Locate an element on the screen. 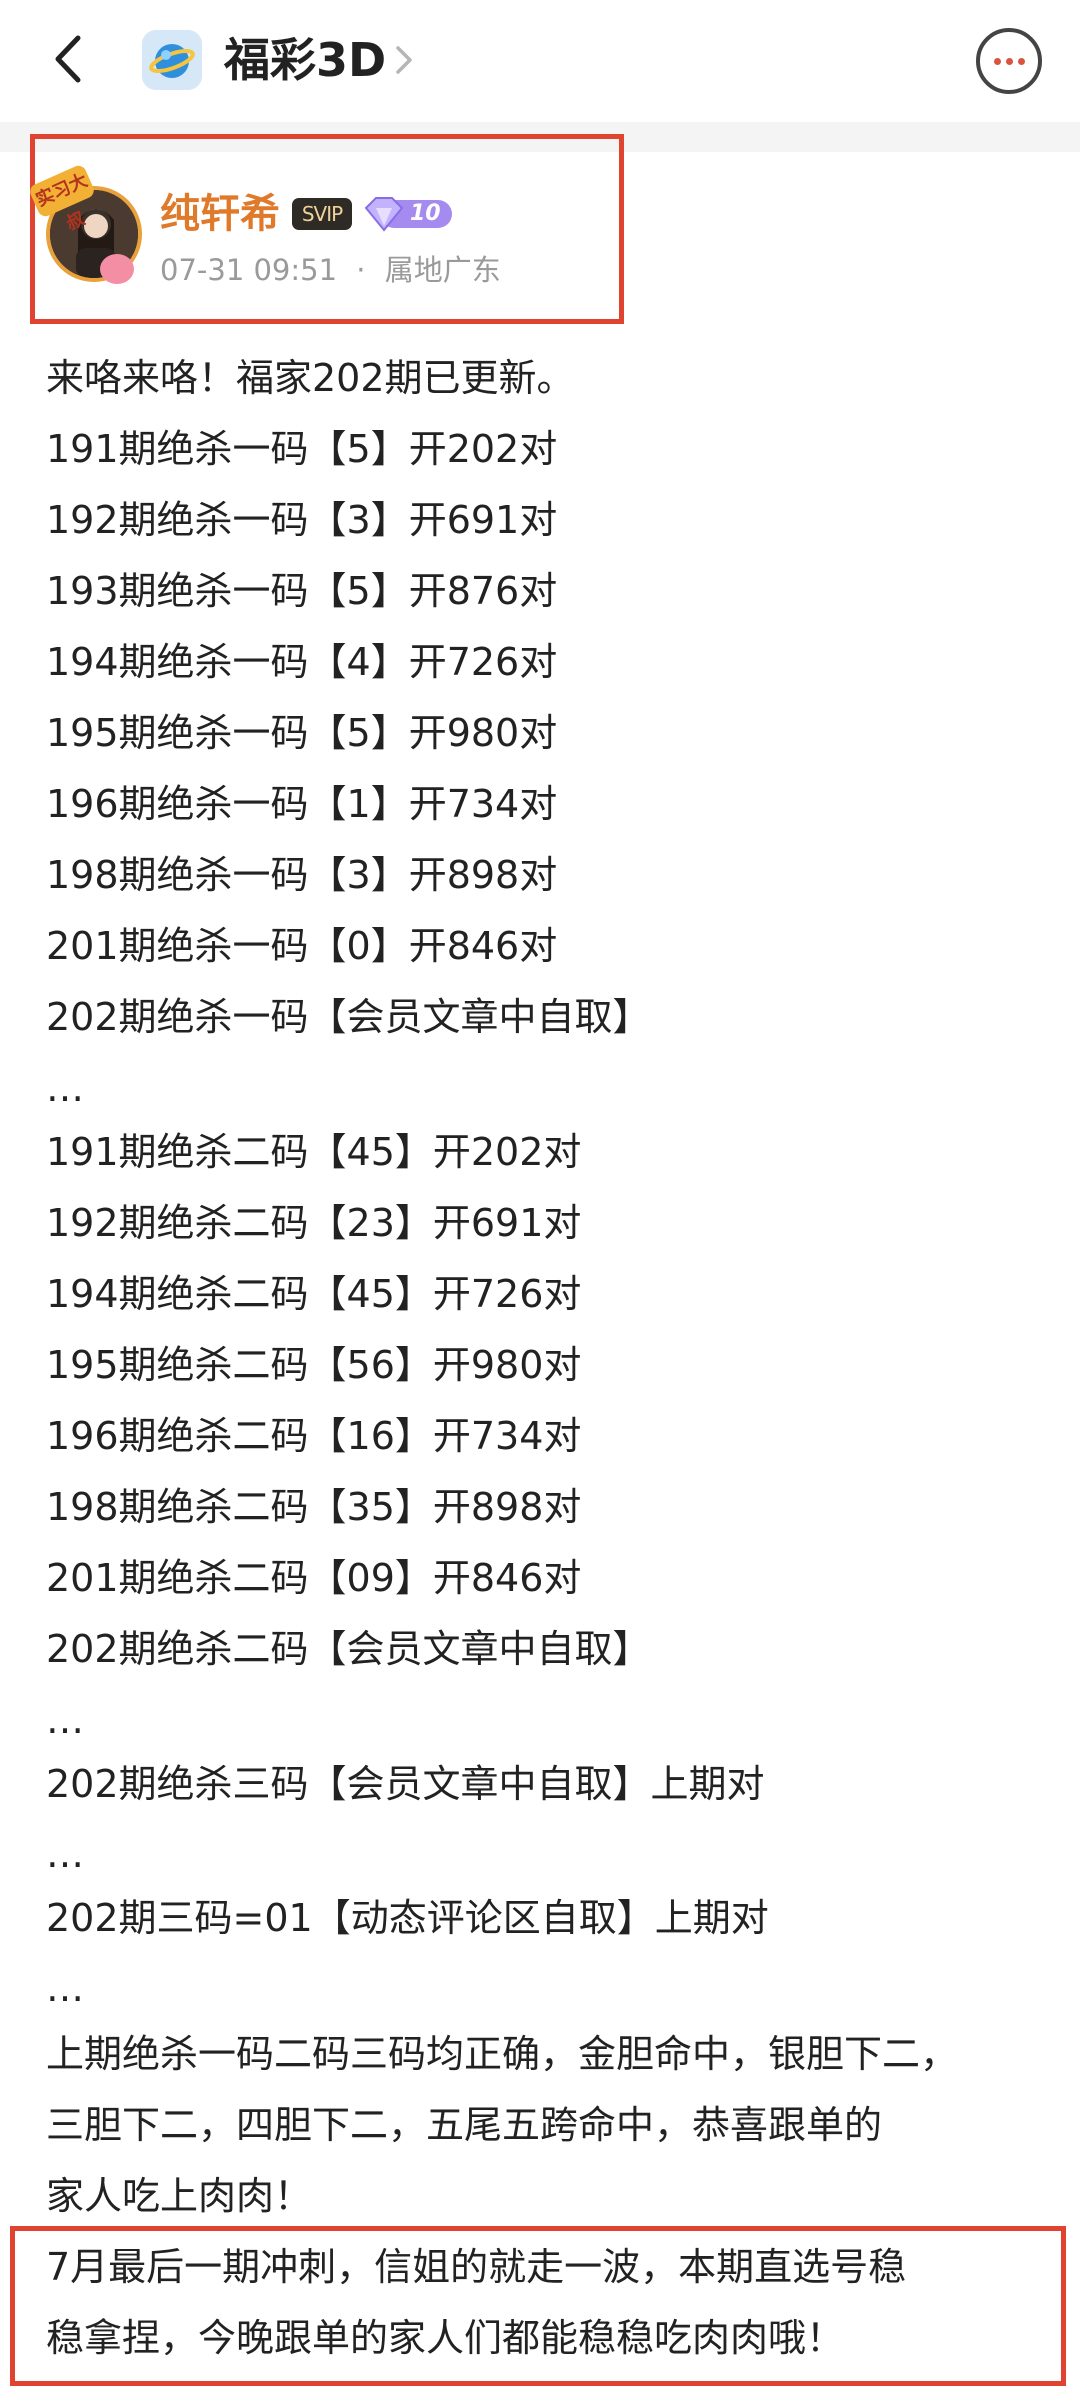 The height and width of the screenshot is (2391, 1080). post-line: 202期绝杀一码【会员文章中自取】 is located at coordinates (348, 1017).